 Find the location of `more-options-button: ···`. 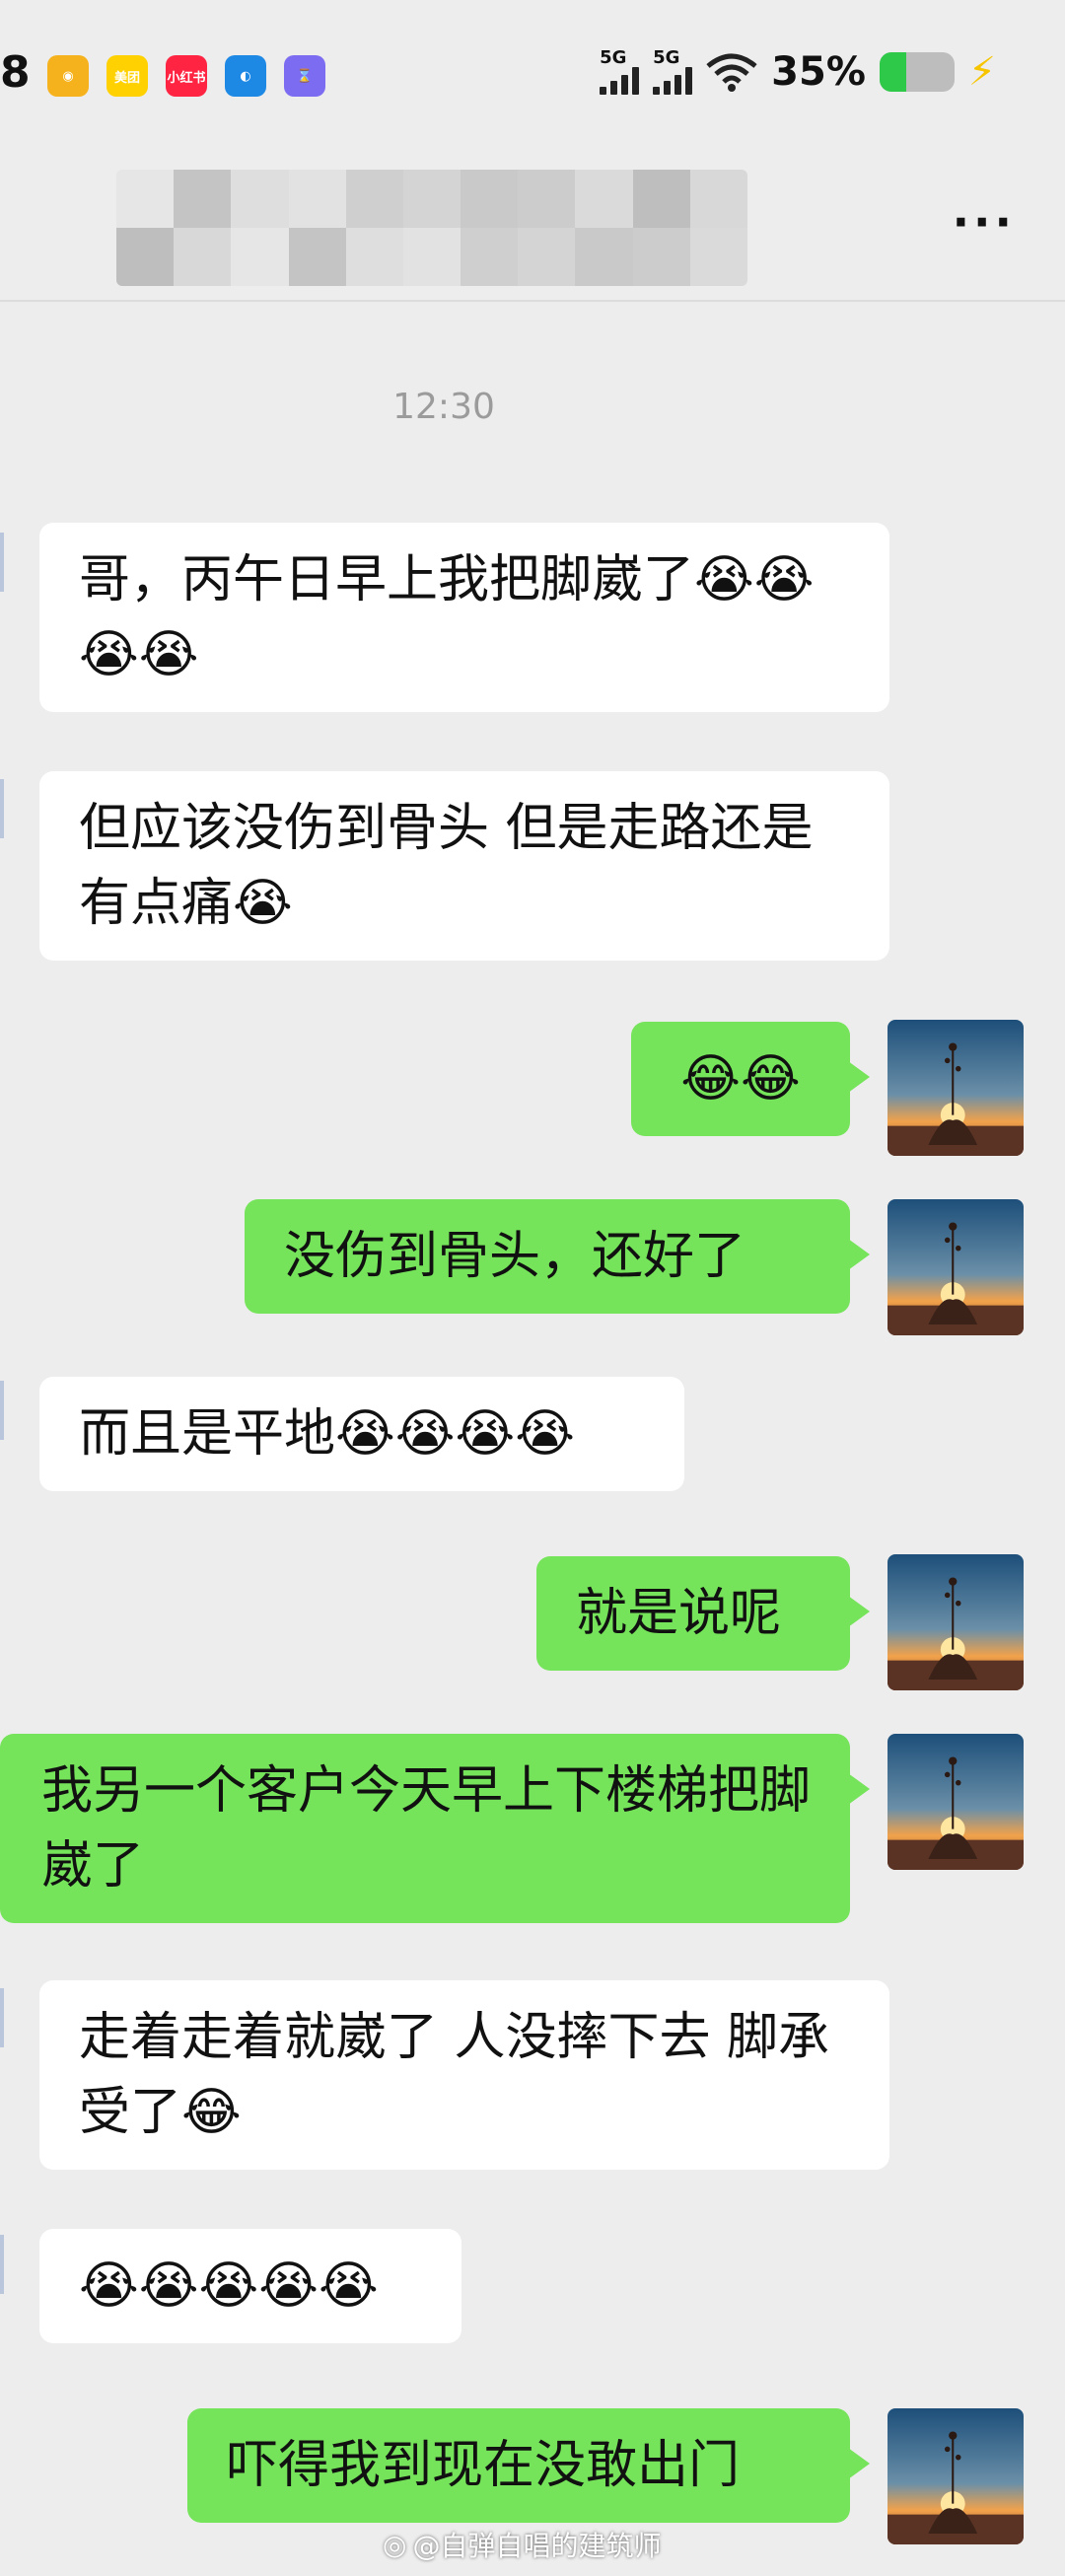

more-options-button: ··· is located at coordinates (985, 222).